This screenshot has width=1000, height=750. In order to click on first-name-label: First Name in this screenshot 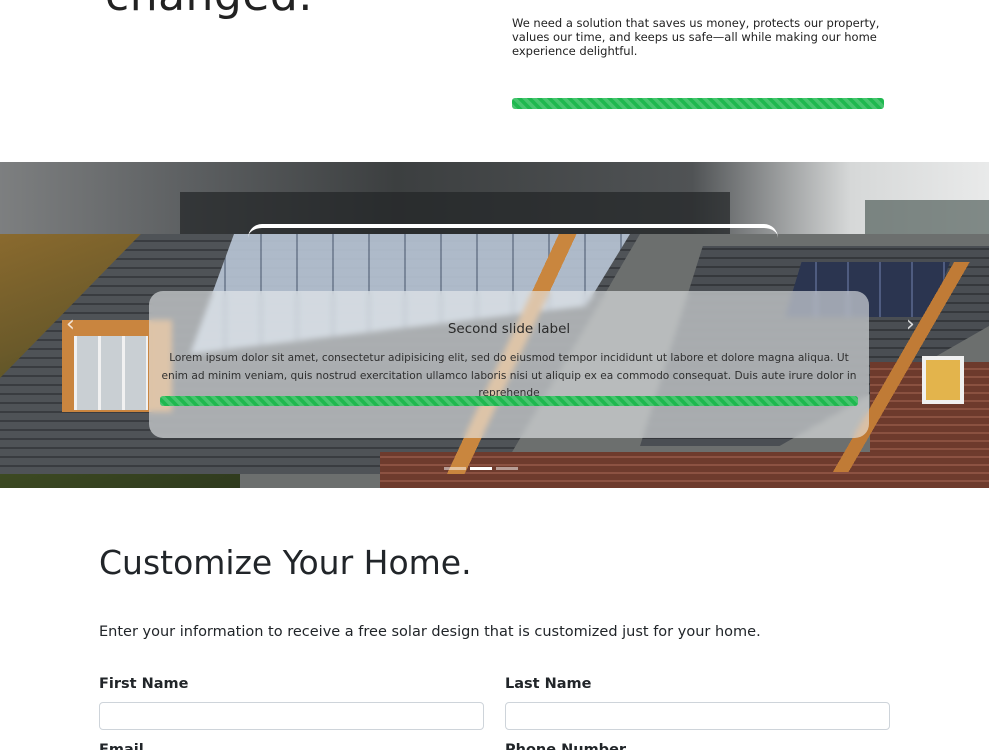, I will do `click(144, 684)`.